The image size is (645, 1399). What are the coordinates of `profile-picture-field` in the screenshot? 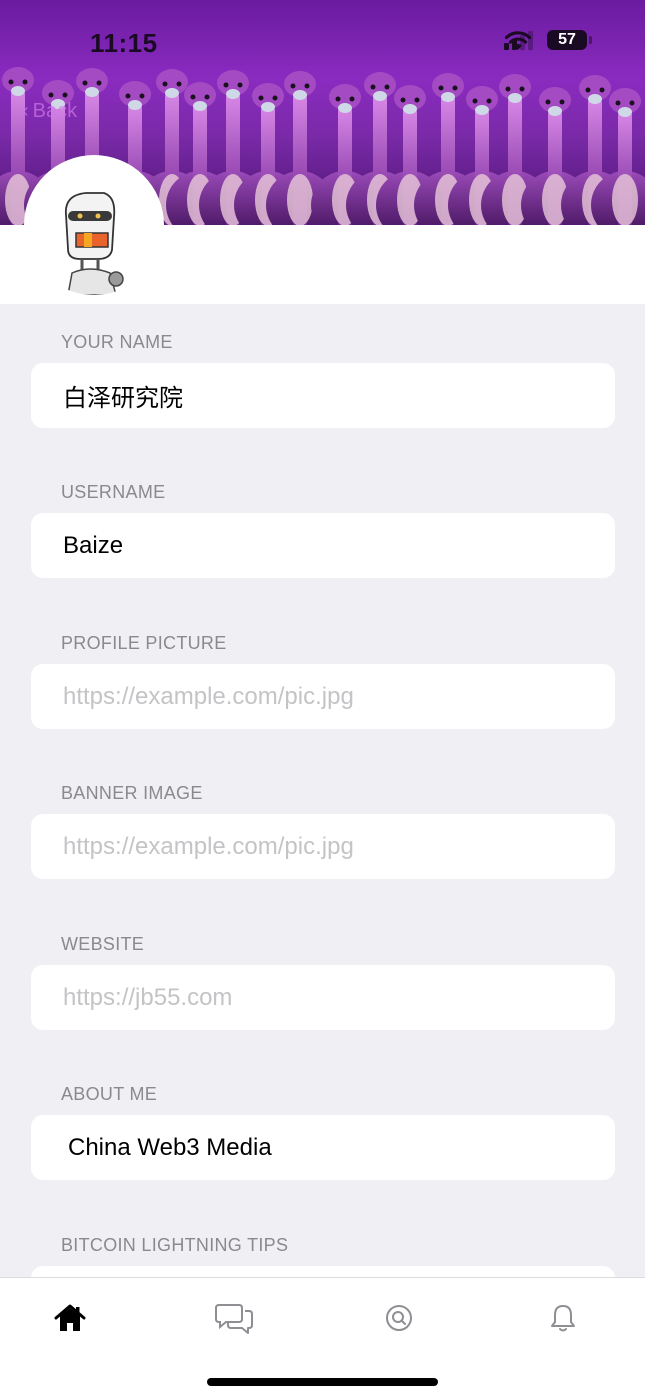 It's located at (323, 696).